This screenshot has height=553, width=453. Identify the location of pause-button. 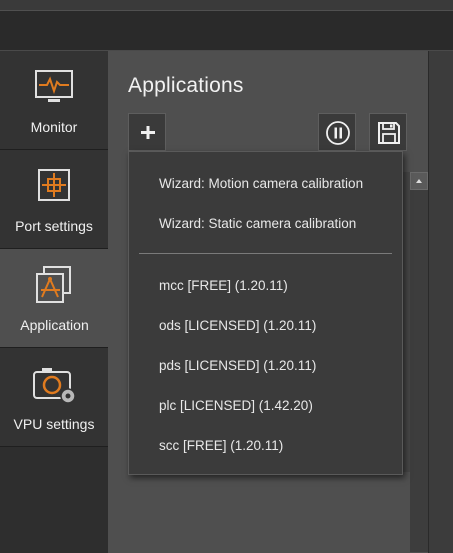
(337, 132).